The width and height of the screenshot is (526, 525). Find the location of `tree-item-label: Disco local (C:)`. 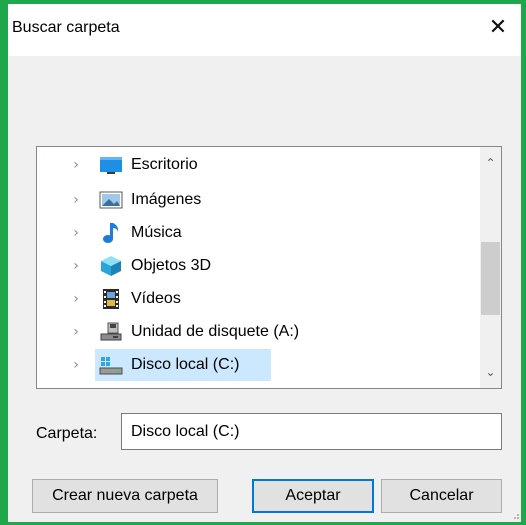

tree-item-label: Disco local (C:) is located at coordinates (185, 364).